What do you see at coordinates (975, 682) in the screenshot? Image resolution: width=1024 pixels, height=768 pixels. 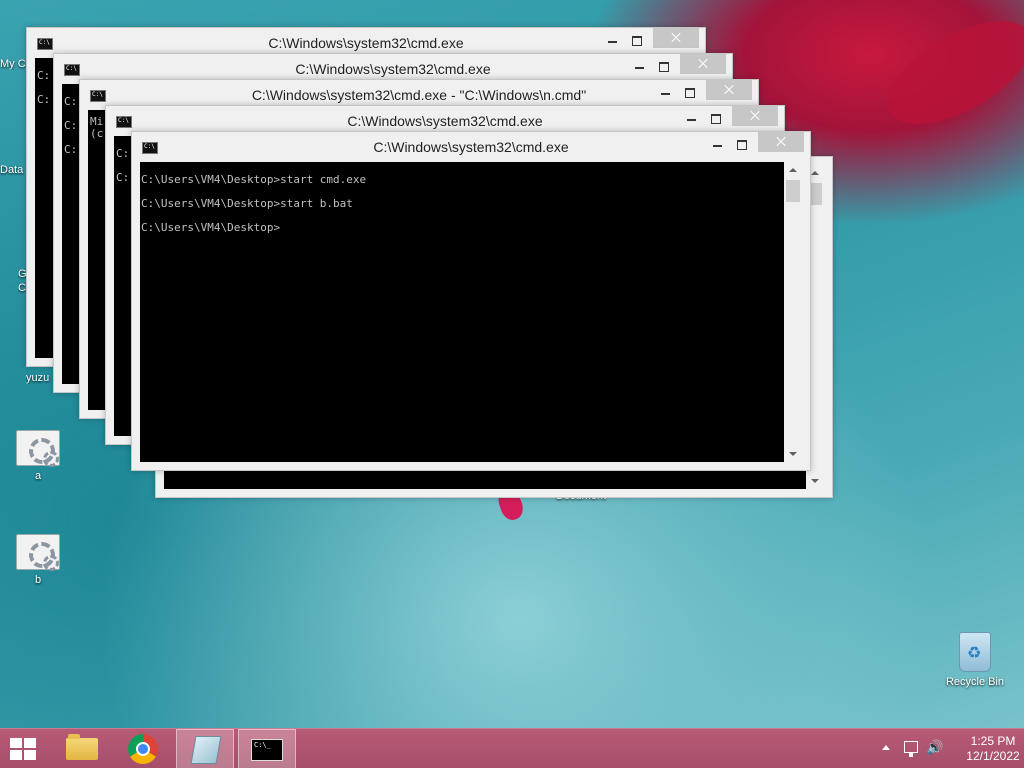 I see `desktop-icon-label: Recycle Bin` at bounding box center [975, 682].